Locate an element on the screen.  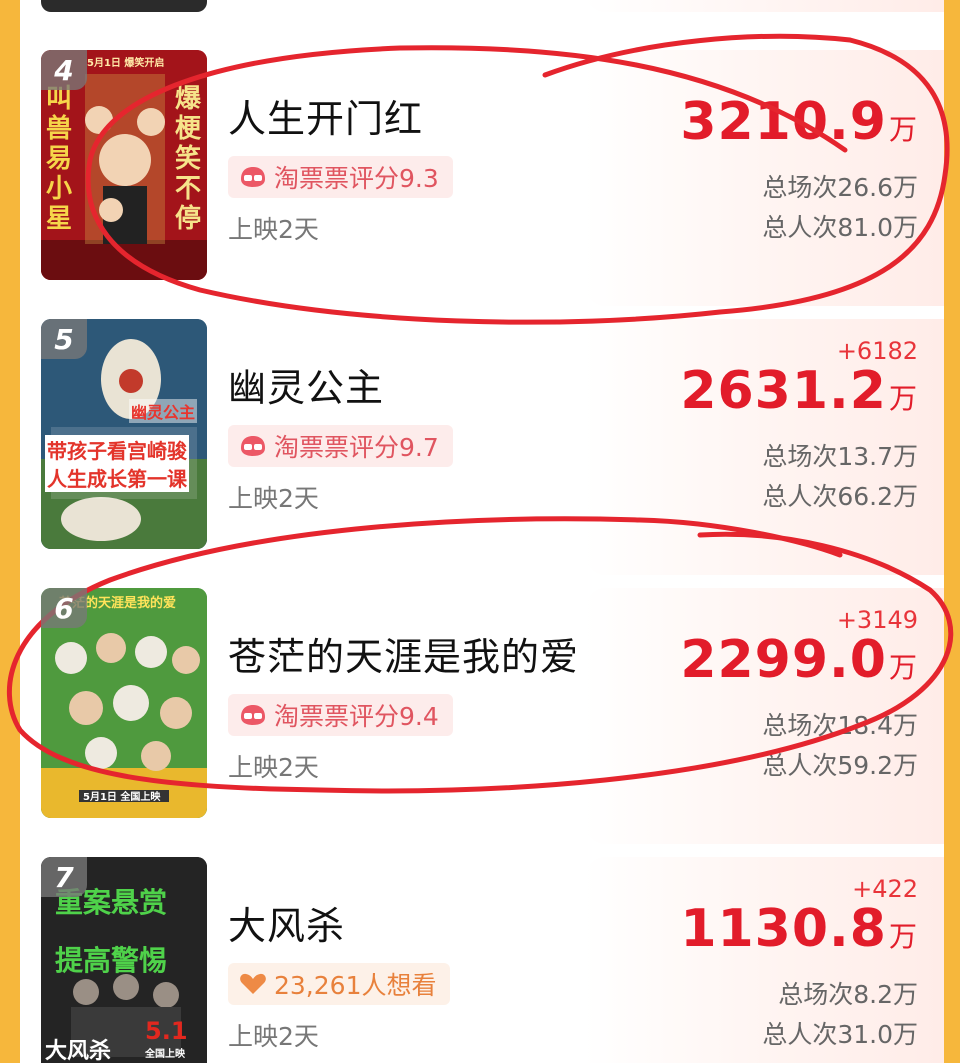
rank-badge: 7 is located at coordinates (64, 877).